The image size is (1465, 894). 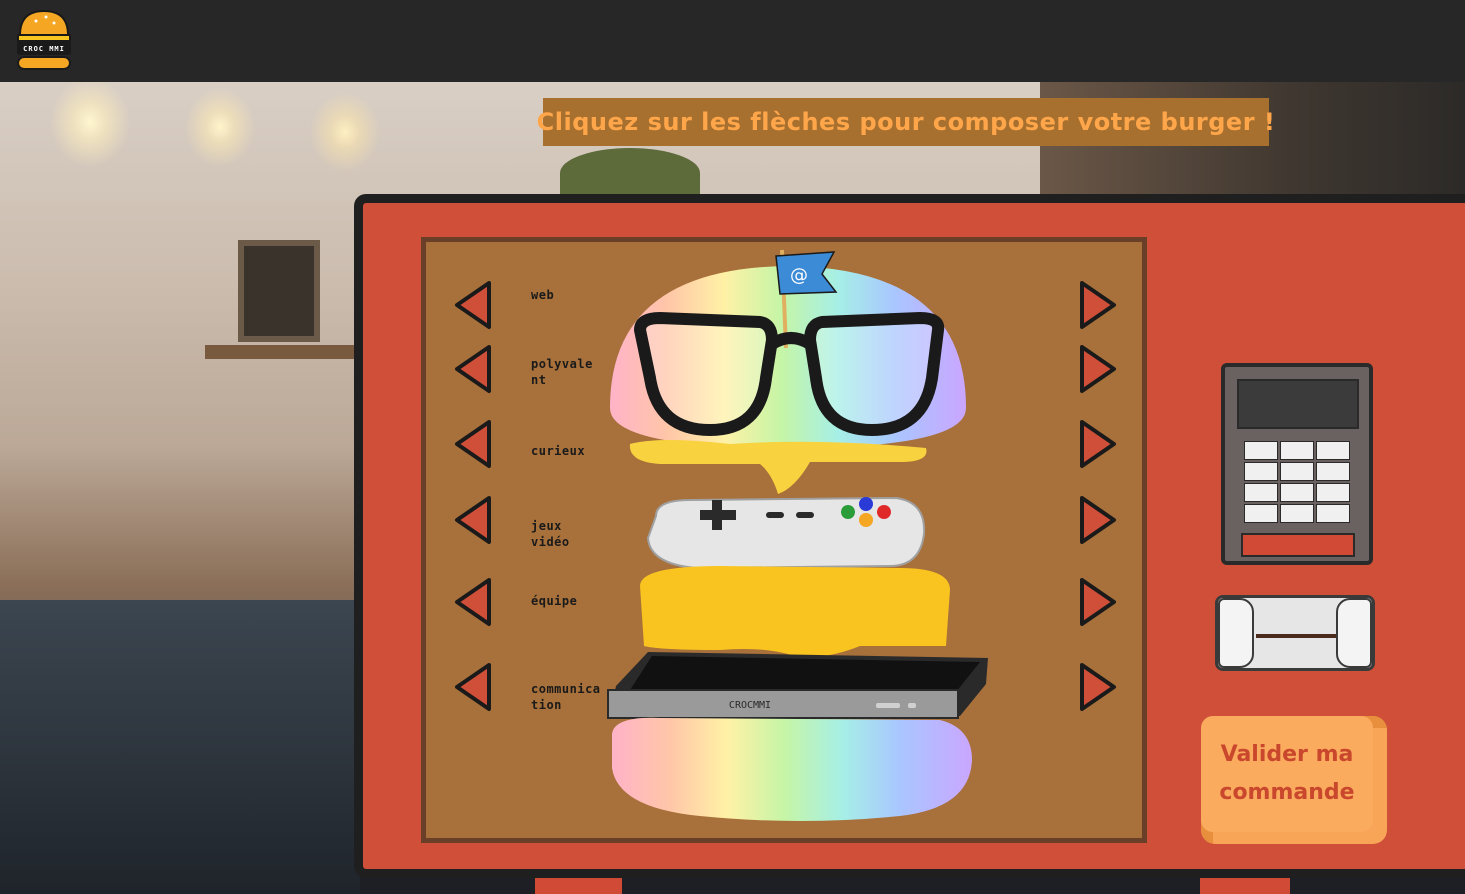 I want to click on row-polyvalent-next-button, so click(x=1098, y=369).